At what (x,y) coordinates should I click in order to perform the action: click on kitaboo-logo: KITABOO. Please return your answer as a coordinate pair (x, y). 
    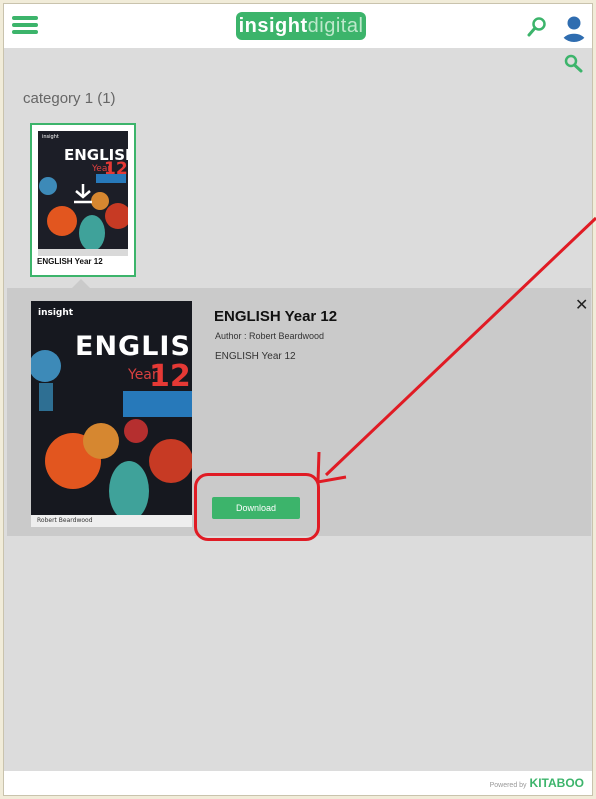
    Looking at the image, I should click on (556, 783).